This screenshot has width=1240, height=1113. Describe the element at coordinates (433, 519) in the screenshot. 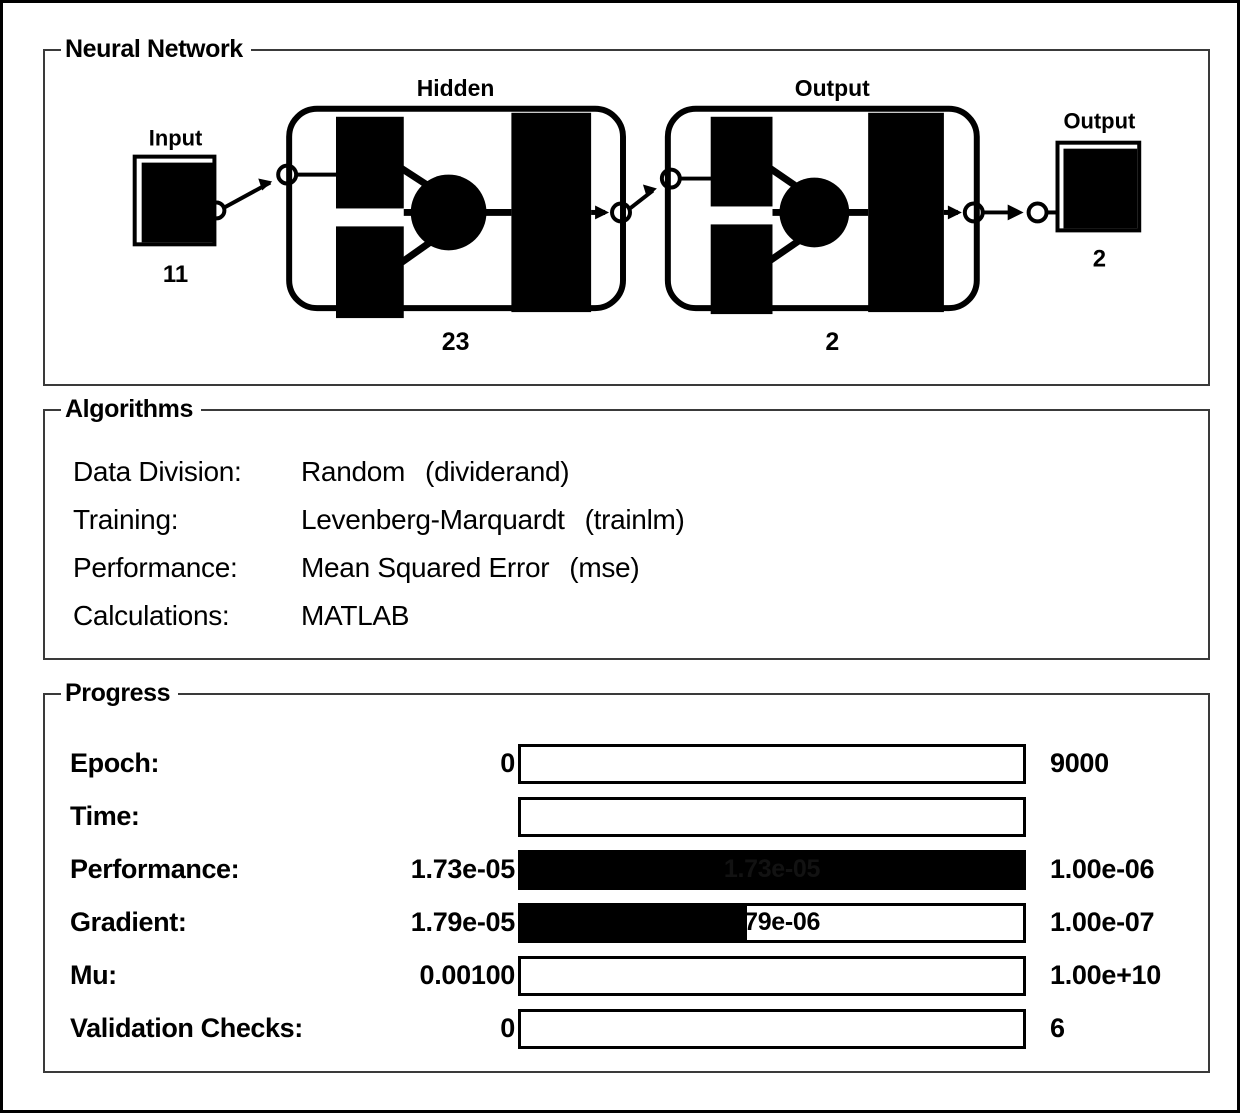

I see `algorithm-value: Levenberg-Marquardt` at that location.